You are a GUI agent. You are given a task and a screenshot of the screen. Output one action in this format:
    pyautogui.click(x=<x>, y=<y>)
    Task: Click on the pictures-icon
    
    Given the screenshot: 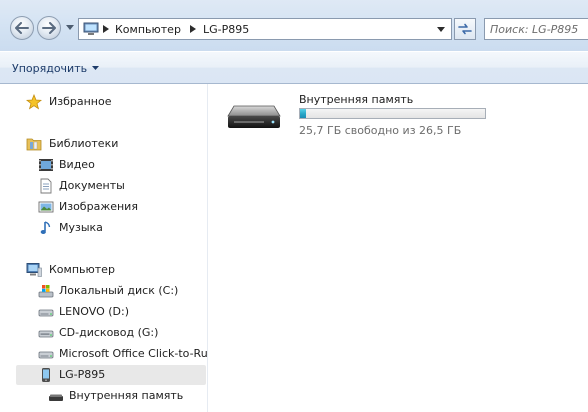 What is the action you would take?
    pyautogui.click(x=46, y=207)
    